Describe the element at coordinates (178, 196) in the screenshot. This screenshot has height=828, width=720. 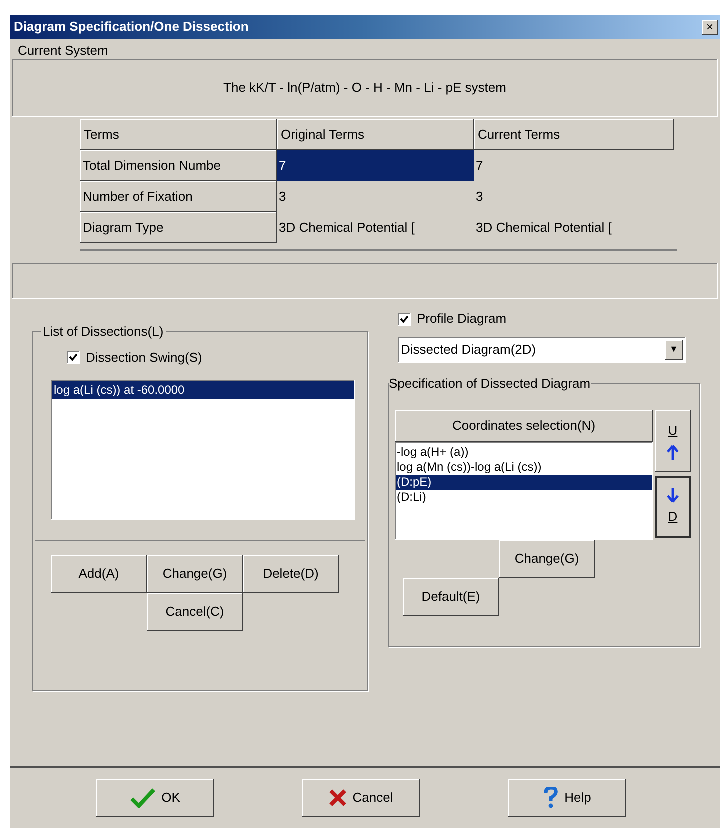
I see `row-header: Number of Fixation` at that location.